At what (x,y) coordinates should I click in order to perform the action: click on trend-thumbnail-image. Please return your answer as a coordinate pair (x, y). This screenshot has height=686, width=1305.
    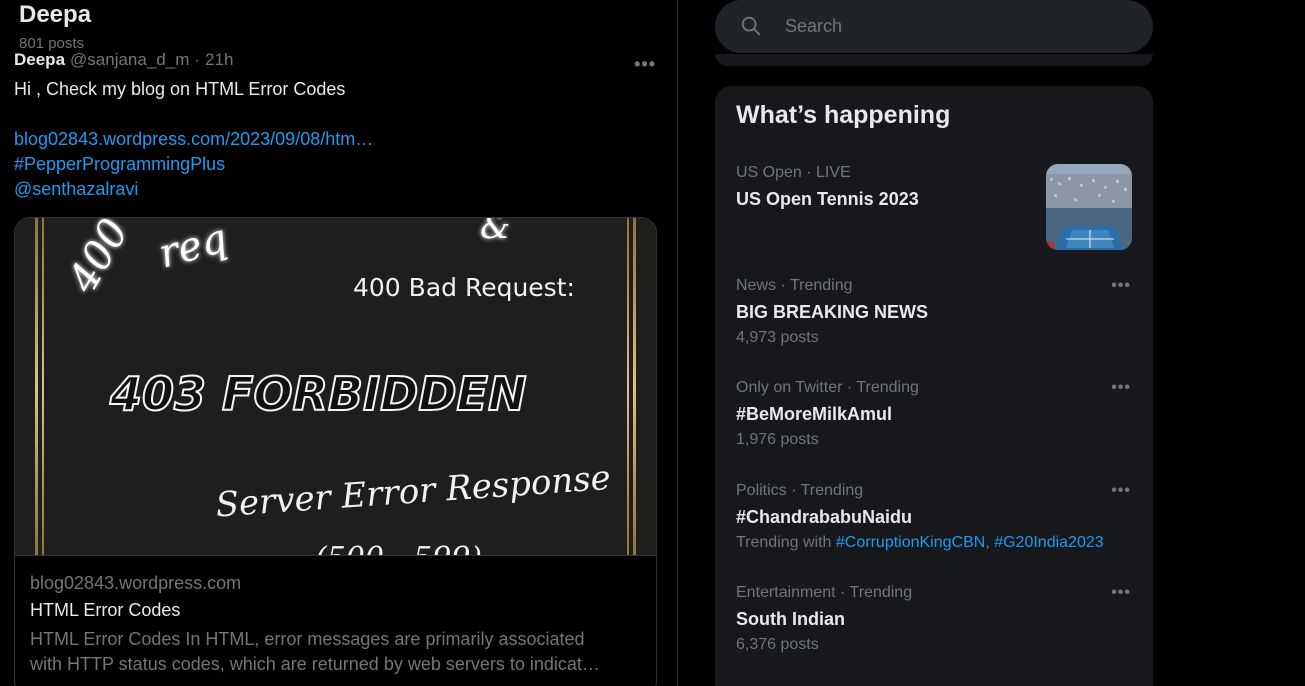
    Looking at the image, I should click on (1089, 207).